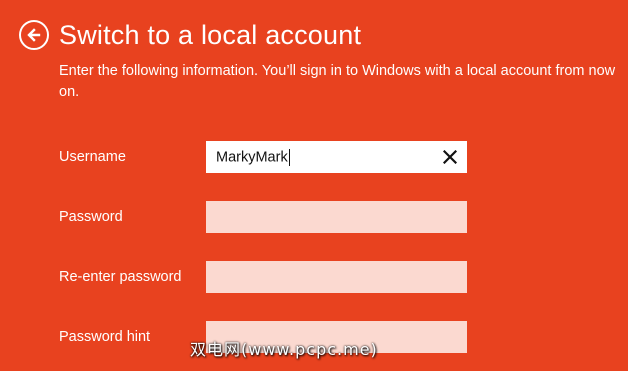 The height and width of the screenshot is (371, 628). Describe the element at coordinates (336, 277) in the screenshot. I see `reenter-password-field` at that location.